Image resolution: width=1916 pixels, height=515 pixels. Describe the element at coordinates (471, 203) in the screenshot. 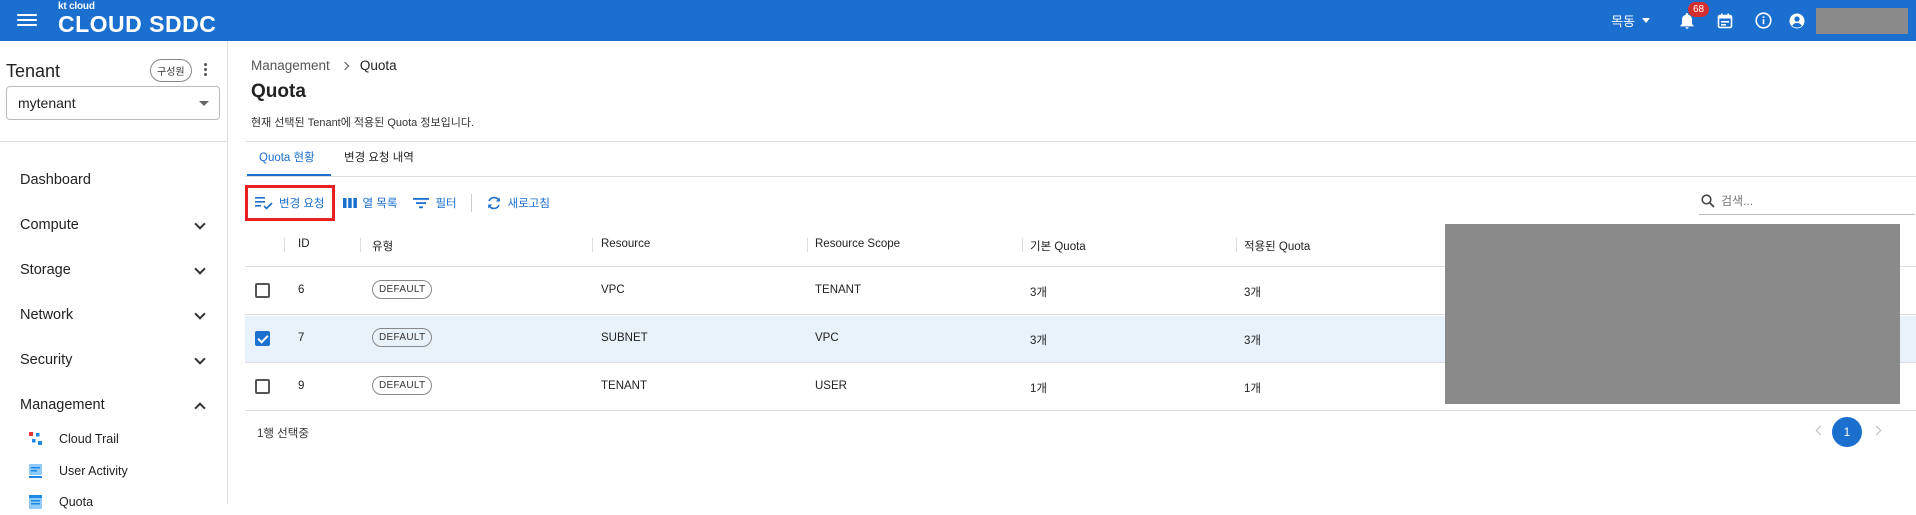

I see `toolbar-separator` at that location.